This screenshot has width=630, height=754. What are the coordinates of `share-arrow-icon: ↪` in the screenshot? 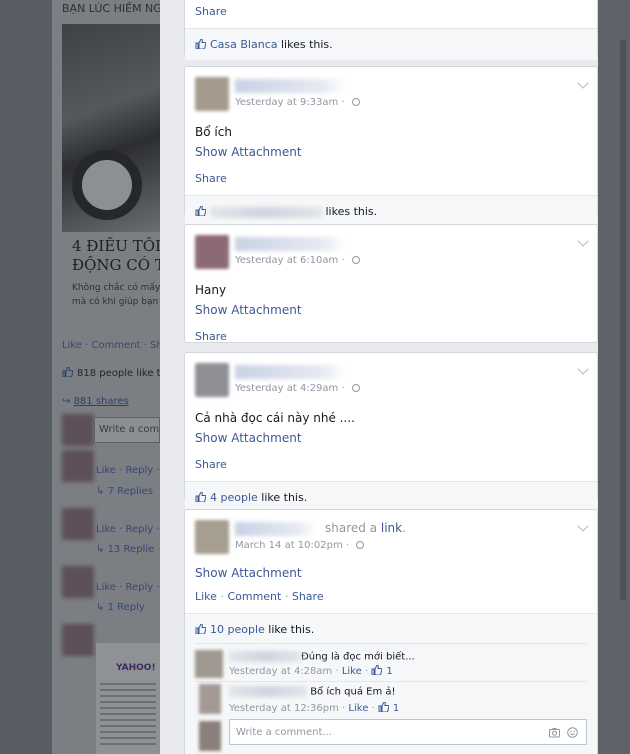 It's located at (68, 401).